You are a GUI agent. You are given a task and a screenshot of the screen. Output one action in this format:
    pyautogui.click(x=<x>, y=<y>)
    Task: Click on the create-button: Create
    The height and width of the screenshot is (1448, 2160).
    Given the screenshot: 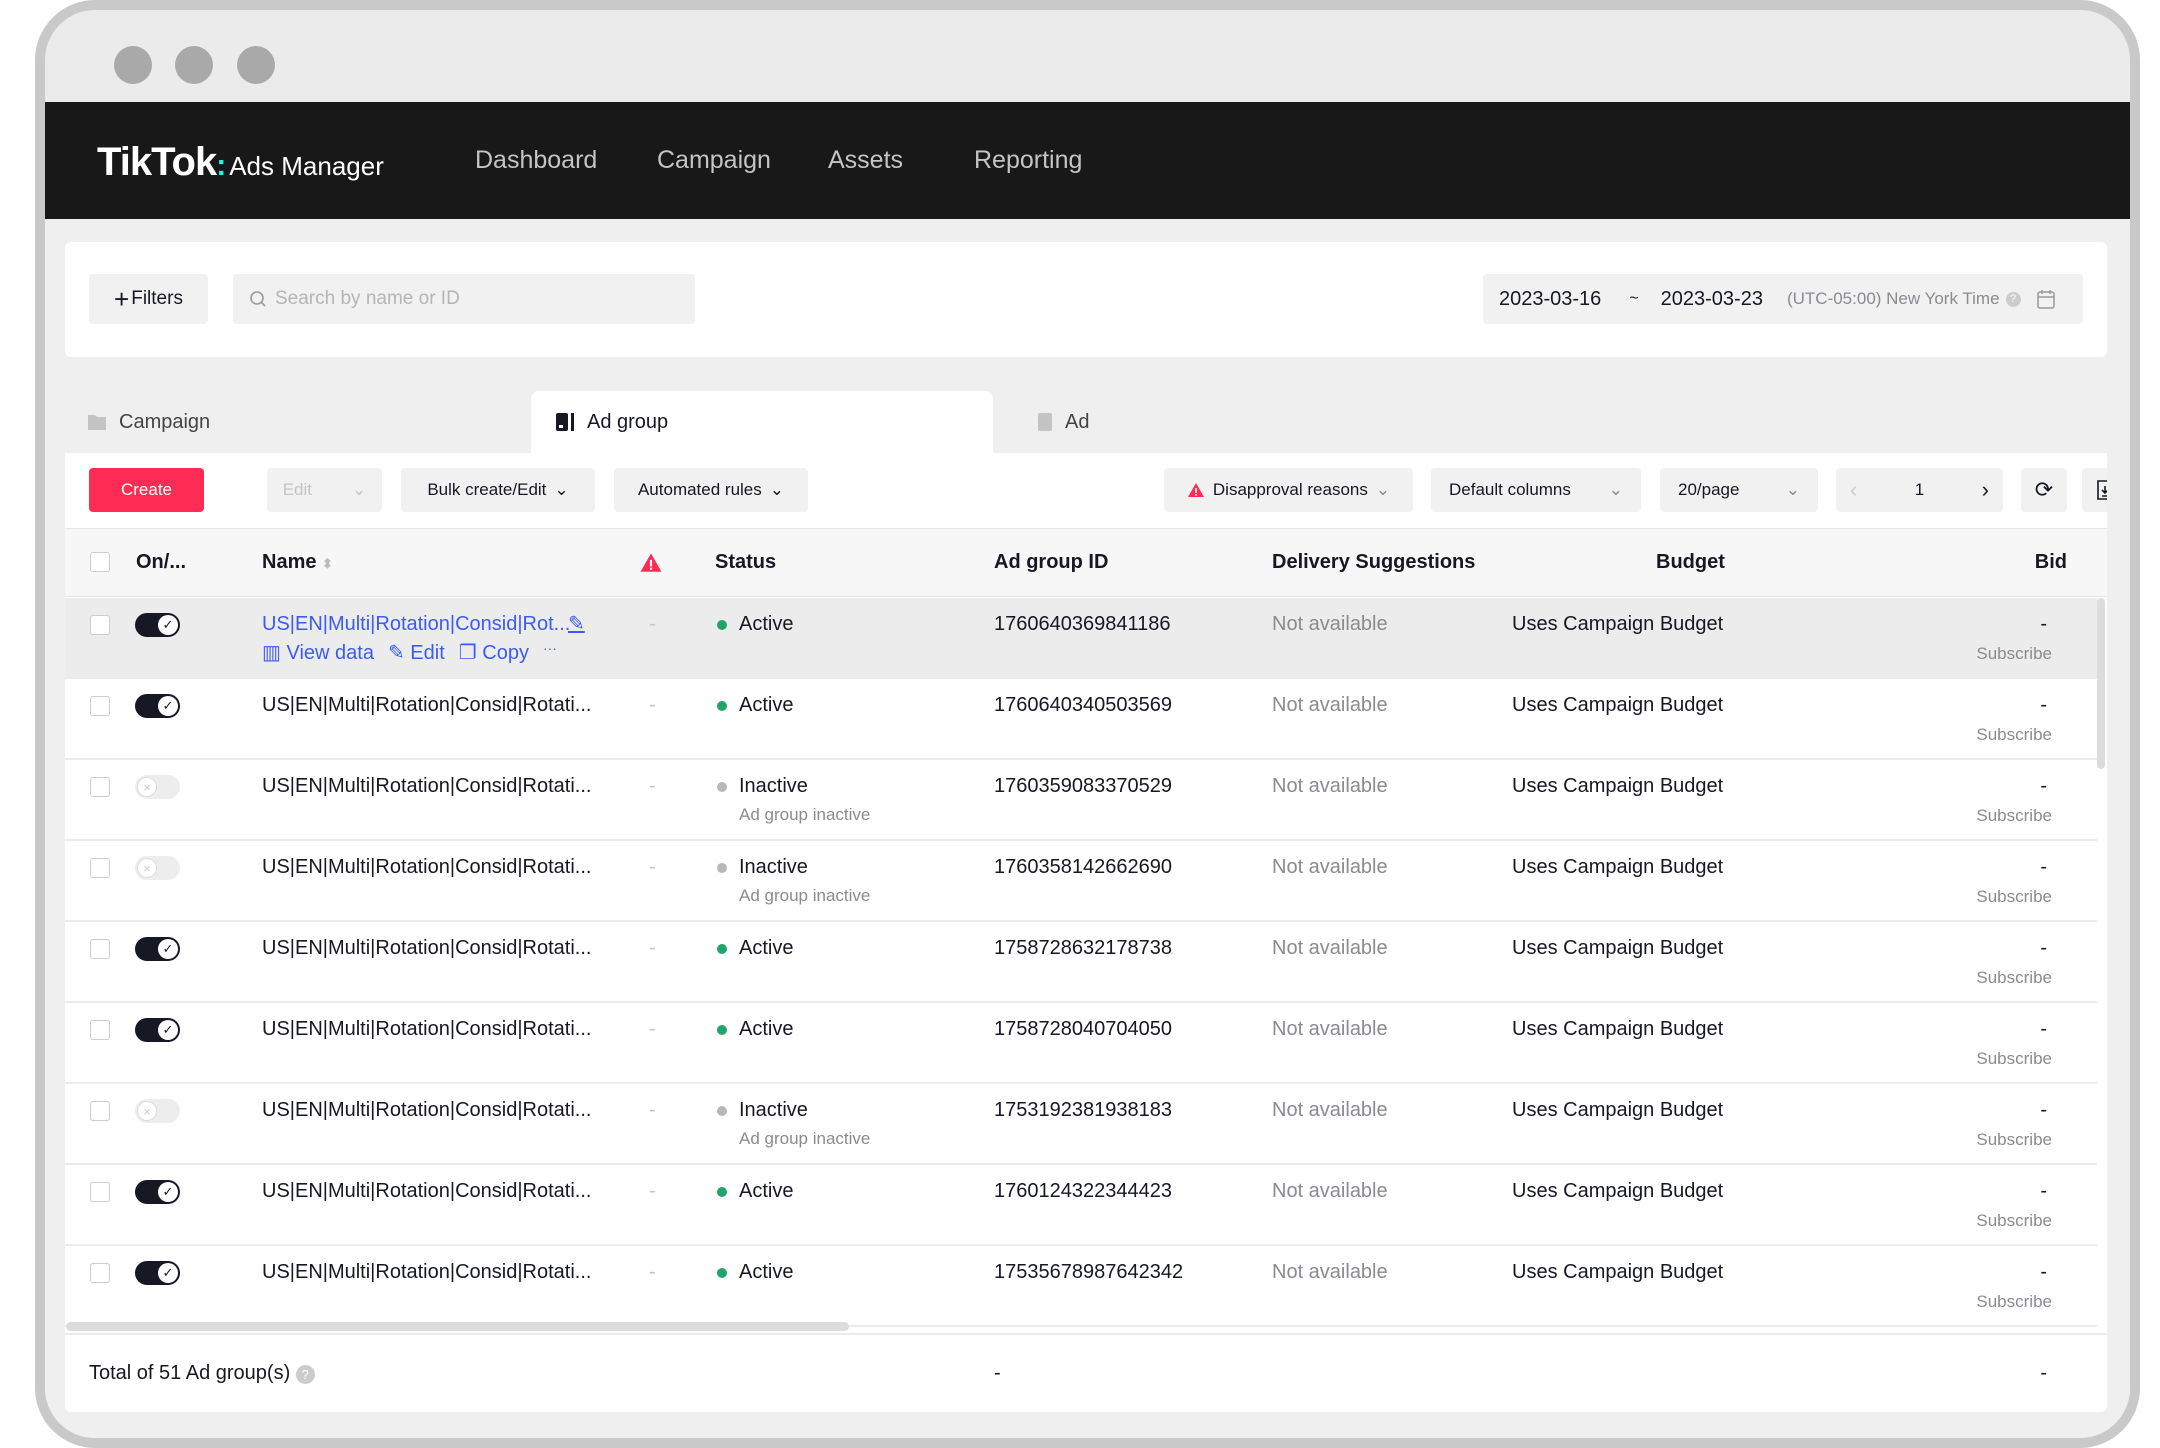 What is the action you would take?
    pyautogui.click(x=146, y=490)
    